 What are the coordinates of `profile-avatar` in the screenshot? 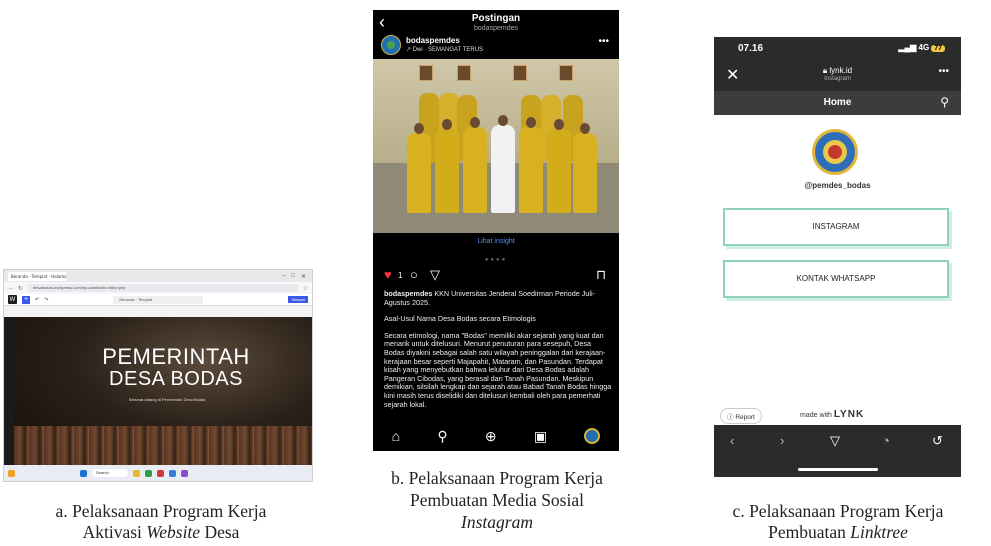 It's located at (391, 45).